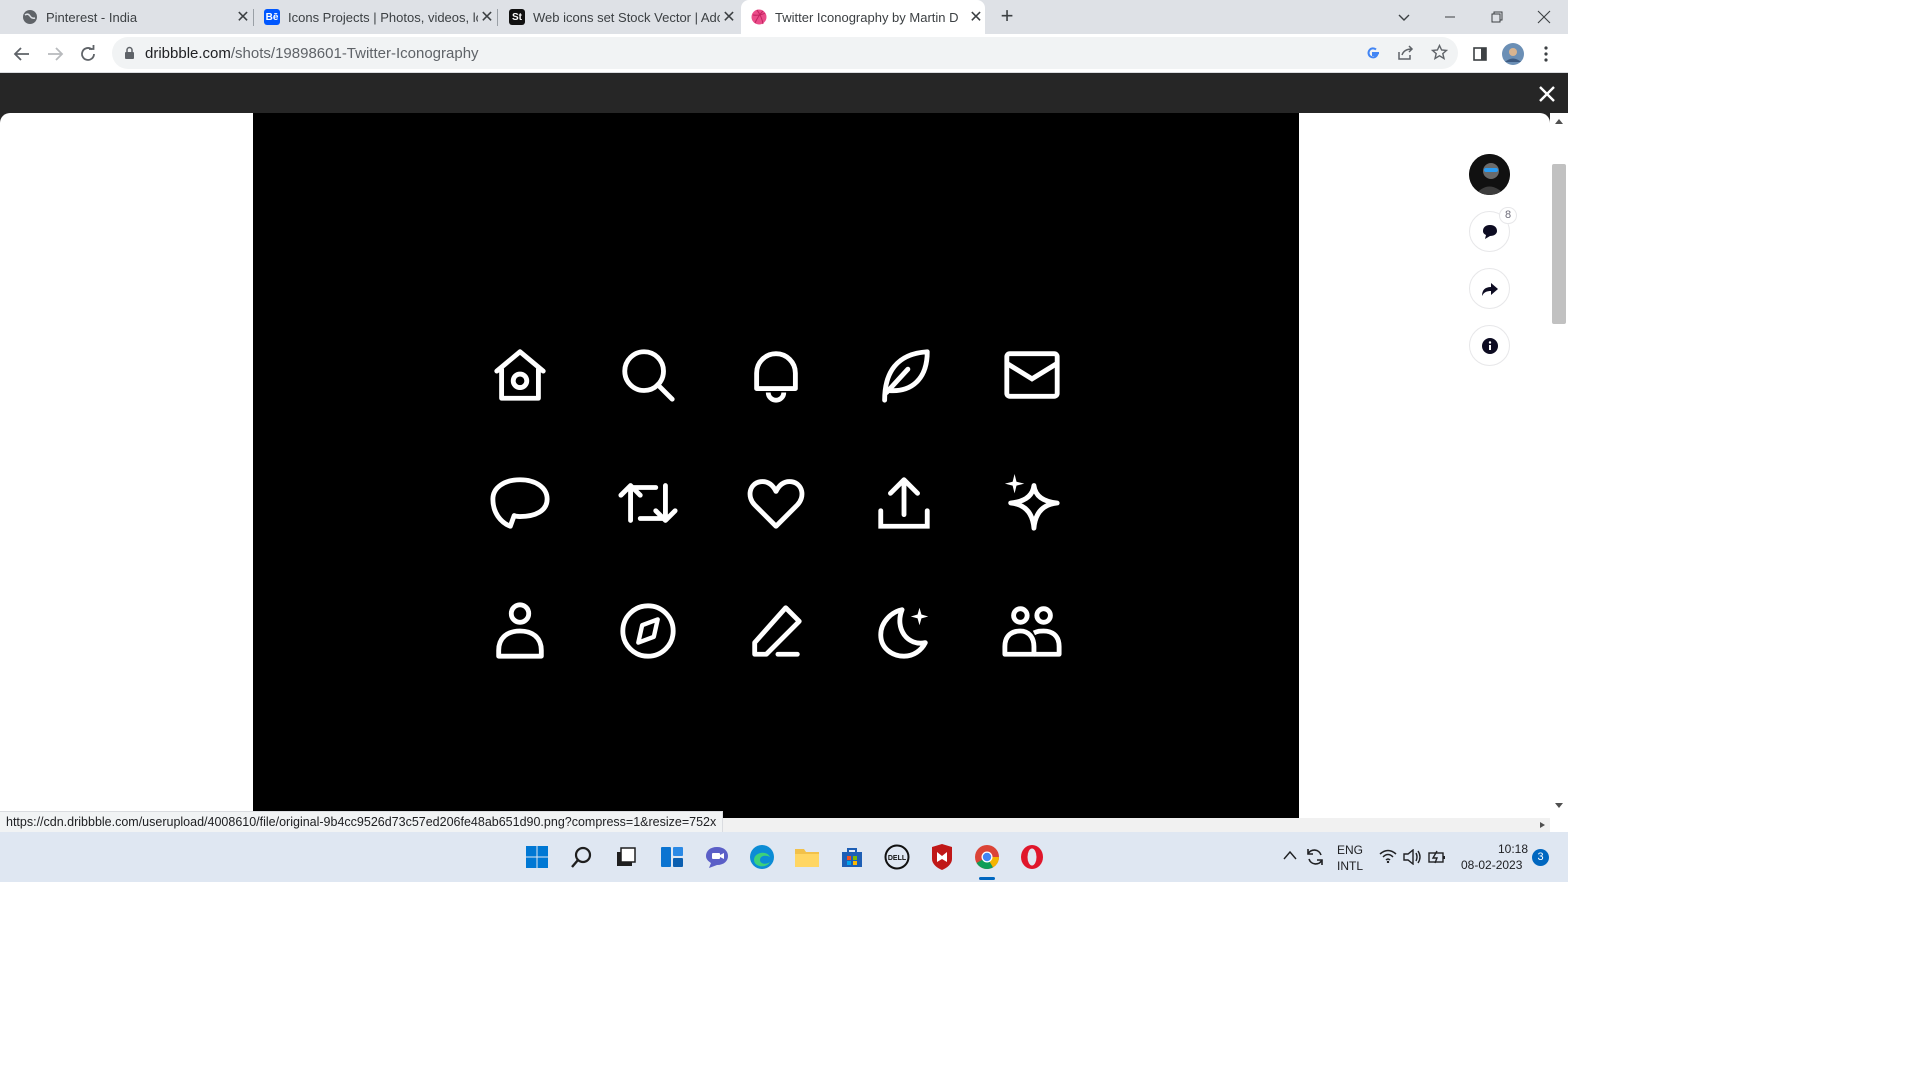  What do you see at coordinates (1032, 503) in the screenshot?
I see `sparkle-icon` at bounding box center [1032, 503].